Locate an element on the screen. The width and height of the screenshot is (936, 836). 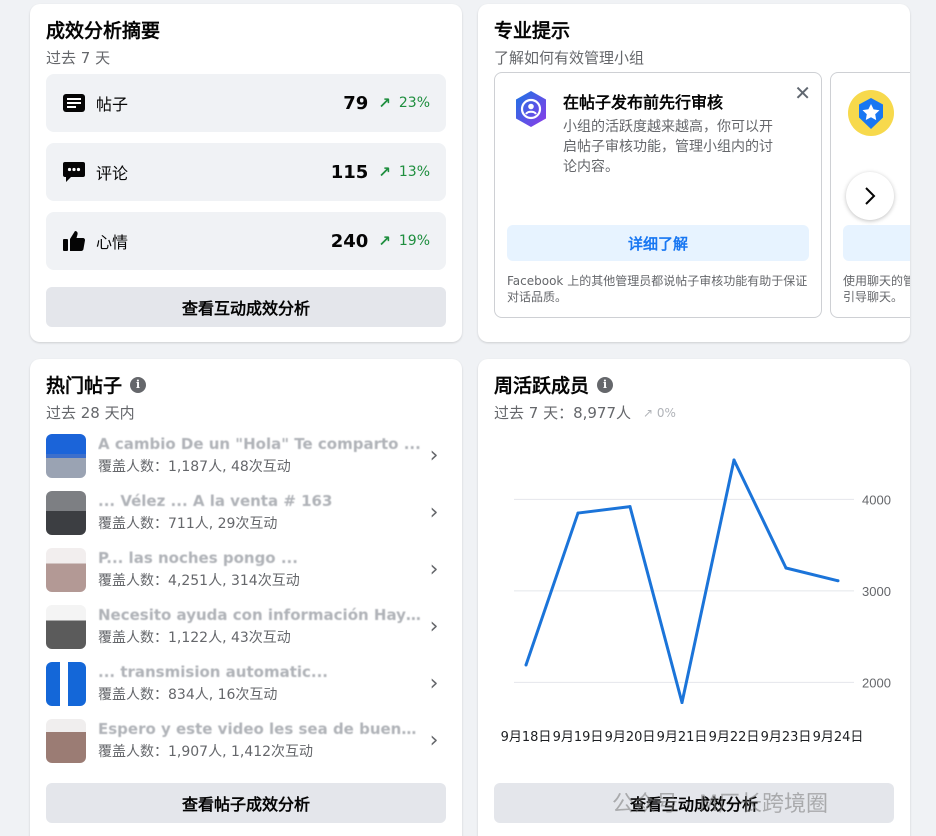
post-meta: 覆盖人数：711人, 29次互动 is located at coordinates (188, 524).